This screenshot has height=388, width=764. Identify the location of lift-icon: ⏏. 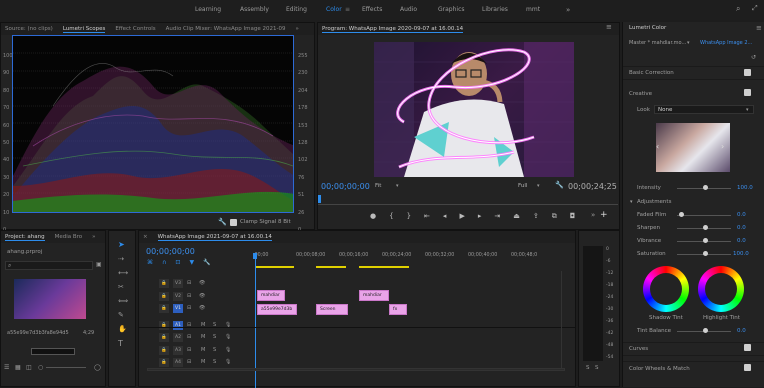
(516, 216).